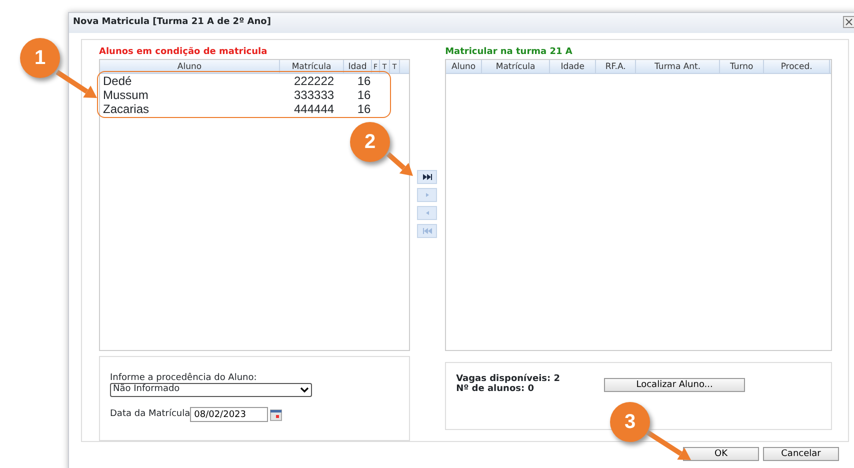  Describe the element at coordinates (276, 414) in the screenshot. I see `calendar-icon` at that location.